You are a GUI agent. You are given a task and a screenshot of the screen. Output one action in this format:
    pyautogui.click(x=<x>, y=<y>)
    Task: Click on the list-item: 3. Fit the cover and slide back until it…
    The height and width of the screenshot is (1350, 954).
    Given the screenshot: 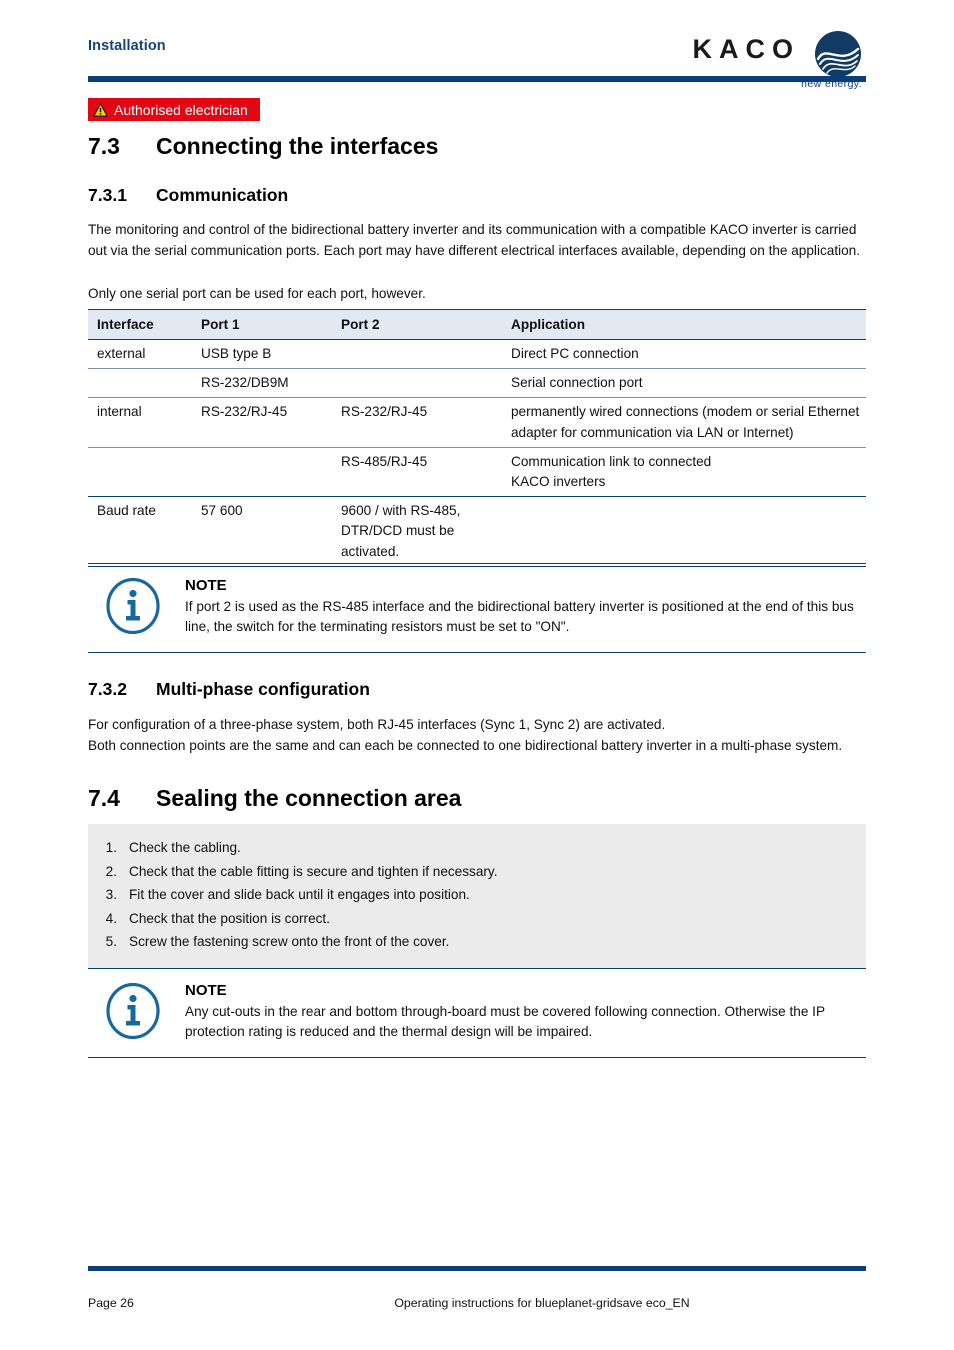 What is the action you would take?
    pyautogui.click(x=477, y=895)
    